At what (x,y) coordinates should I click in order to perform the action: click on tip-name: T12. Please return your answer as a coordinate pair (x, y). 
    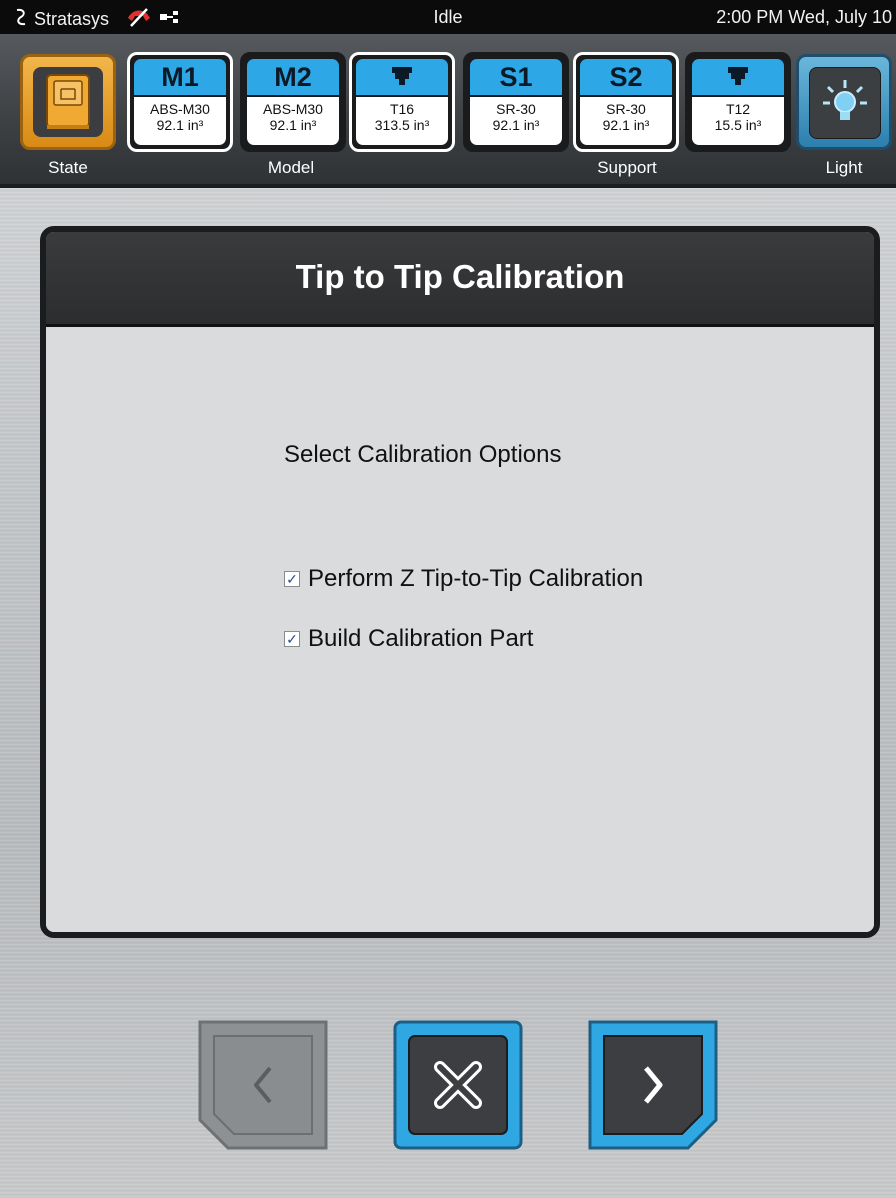
    Looking at the image, I should click on (738, 109).